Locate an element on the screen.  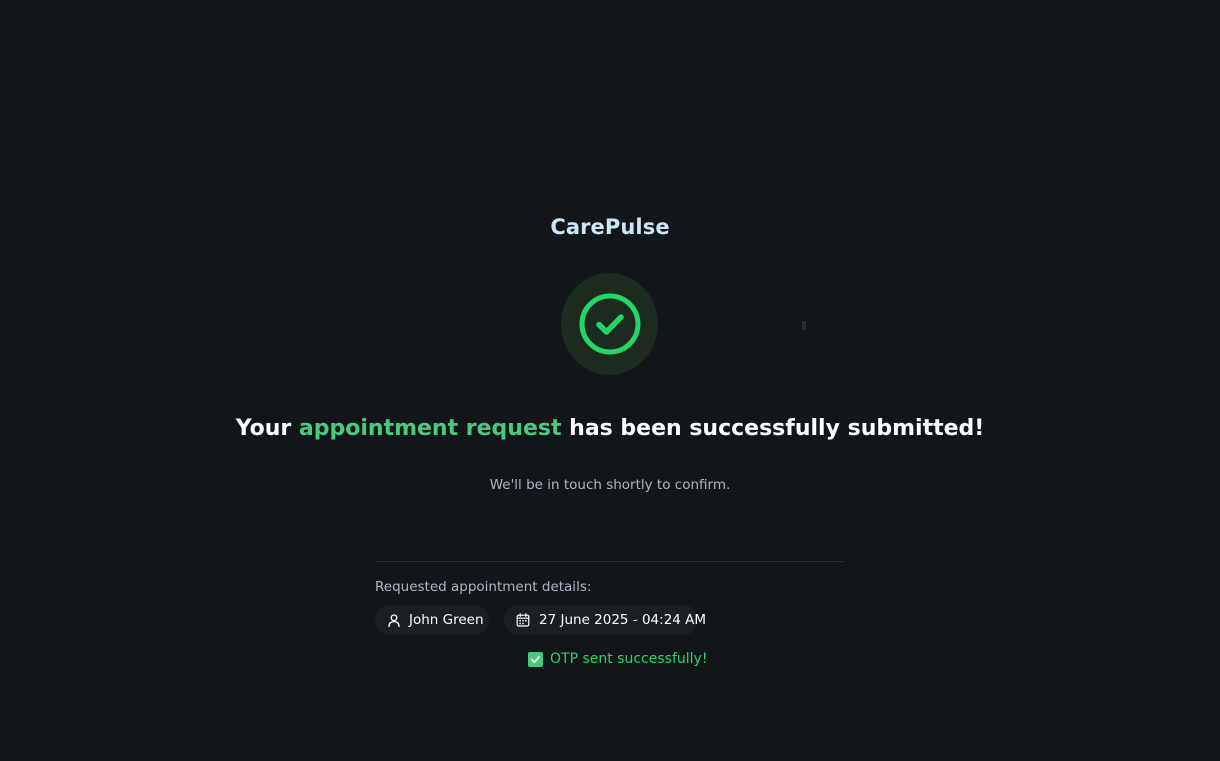
success-badge is located at coordinates (609, 324).